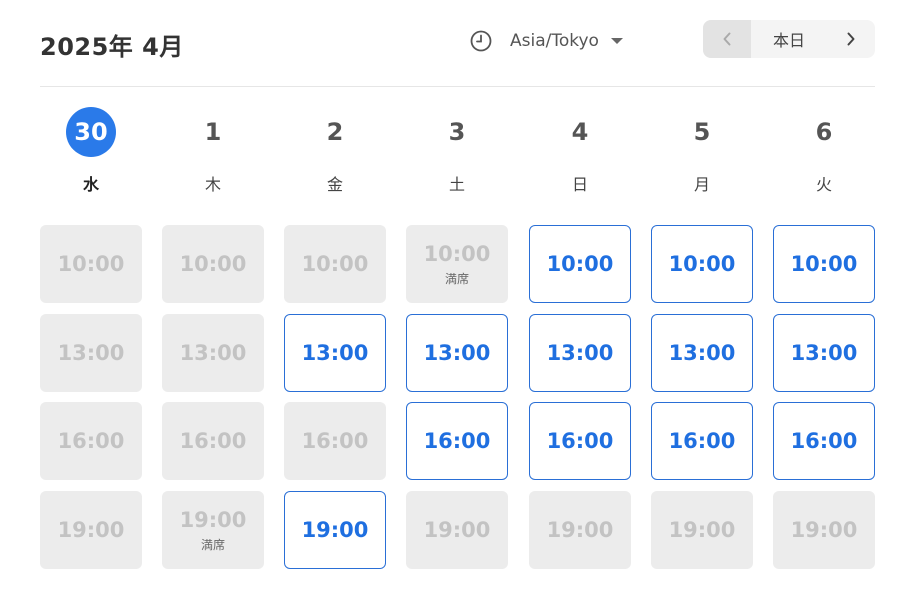 The image size is (917, 590). Describe the element at coordinates (213, 132) in the screenshot. I see `day-number: 1` at that location.